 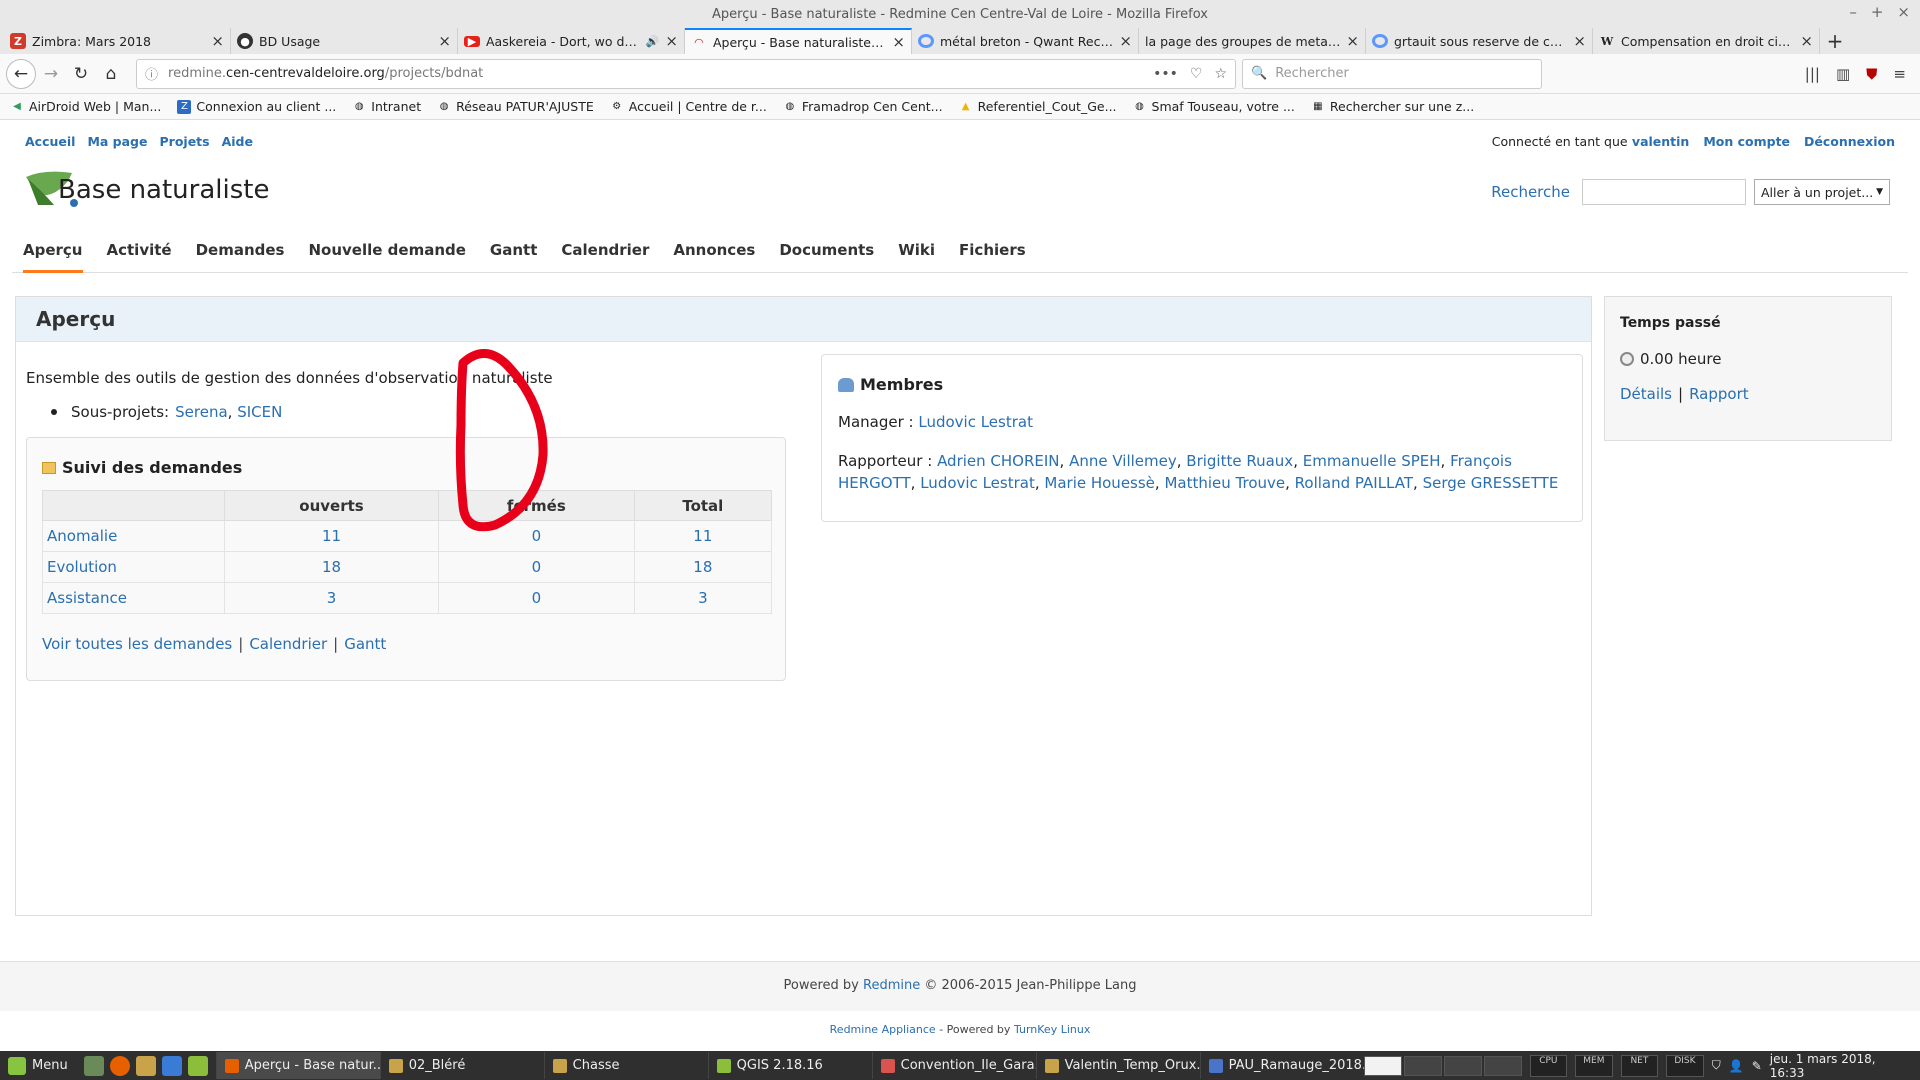 What do you see at coordinates (93, 1065) in the screenshot?
I see `desktop-icon` at bounding box center [93, 1065].